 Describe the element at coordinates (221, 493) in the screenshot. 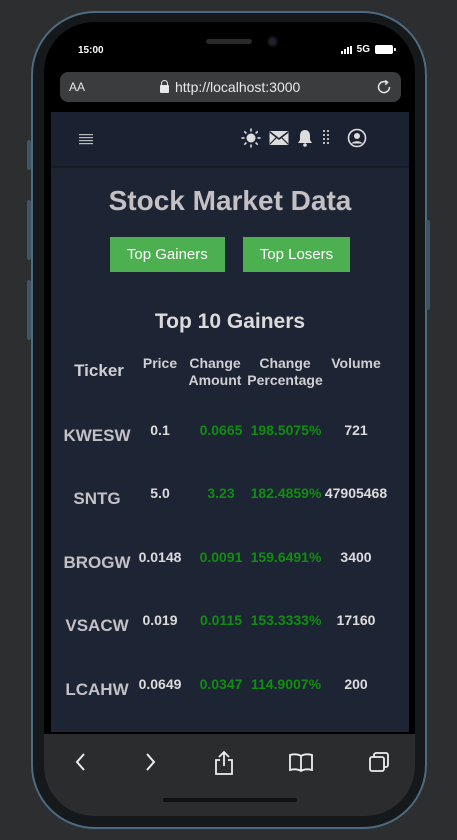

I see `cell-change-amount: 3.23` at that location.